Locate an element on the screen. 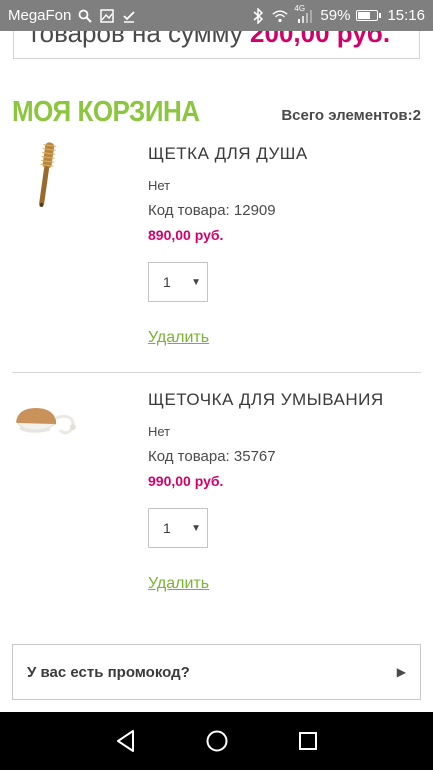 The width and height of the screenshot is (433, 770). status-bar-left: MegaFon is located at coordinates (72, 15).